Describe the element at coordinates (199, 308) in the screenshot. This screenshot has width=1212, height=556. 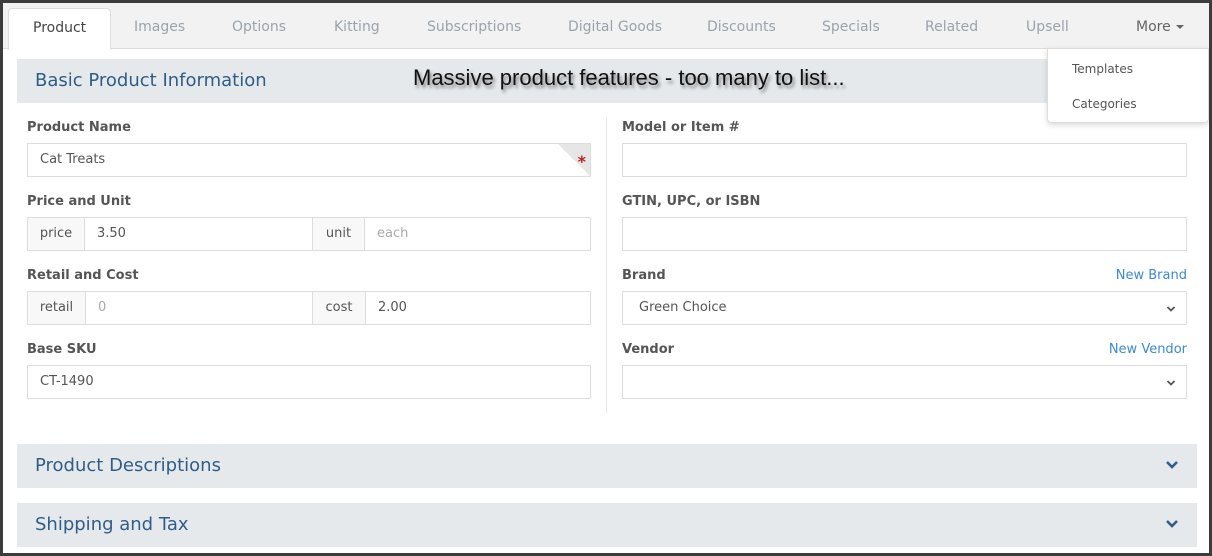
I see `retail-input: 0` at that location.